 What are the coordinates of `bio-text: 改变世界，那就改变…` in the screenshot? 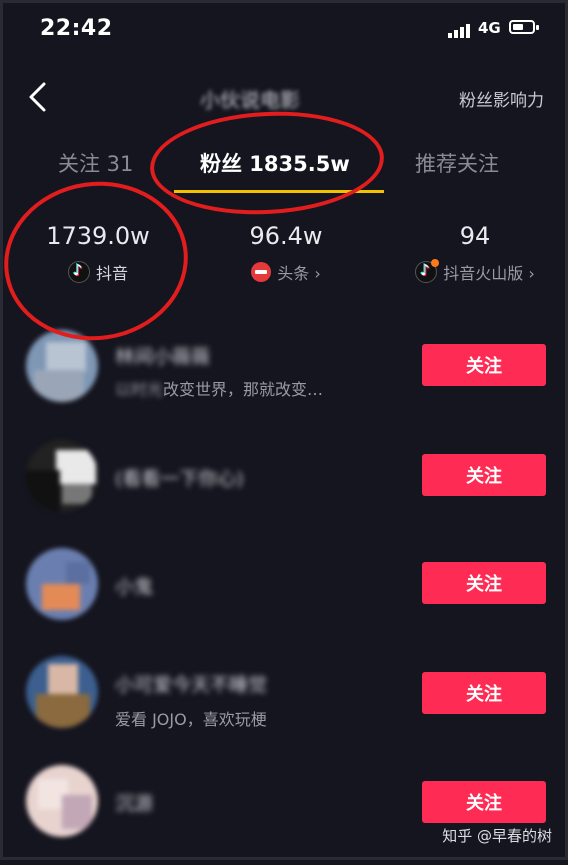 It's located at (243, 389).